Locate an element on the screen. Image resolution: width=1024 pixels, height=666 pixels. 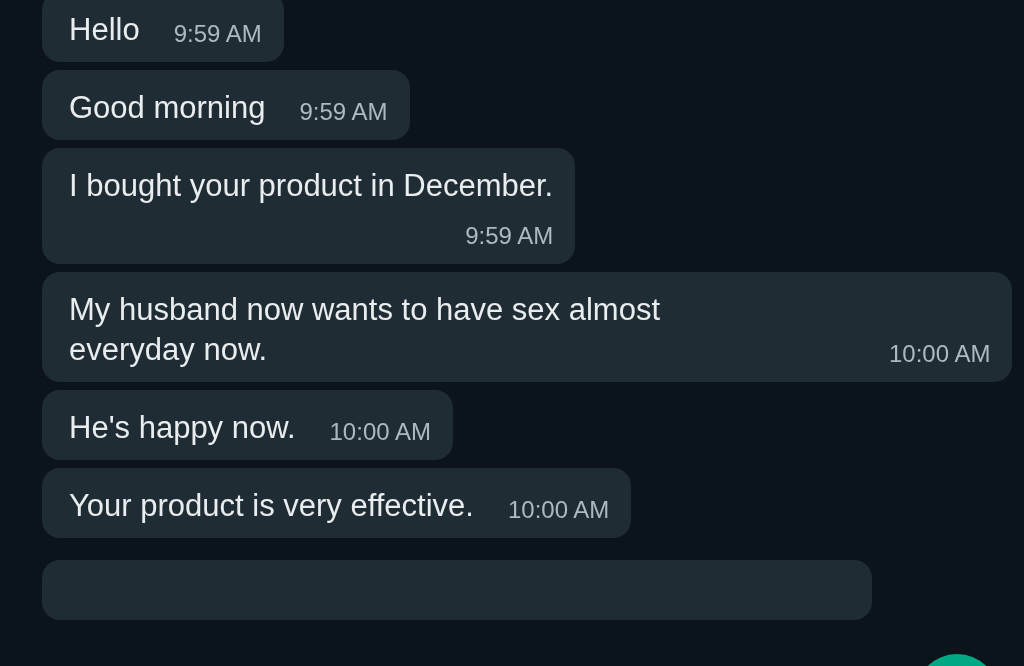
message-text: He's happy now. is located at coordinates (182, 428).